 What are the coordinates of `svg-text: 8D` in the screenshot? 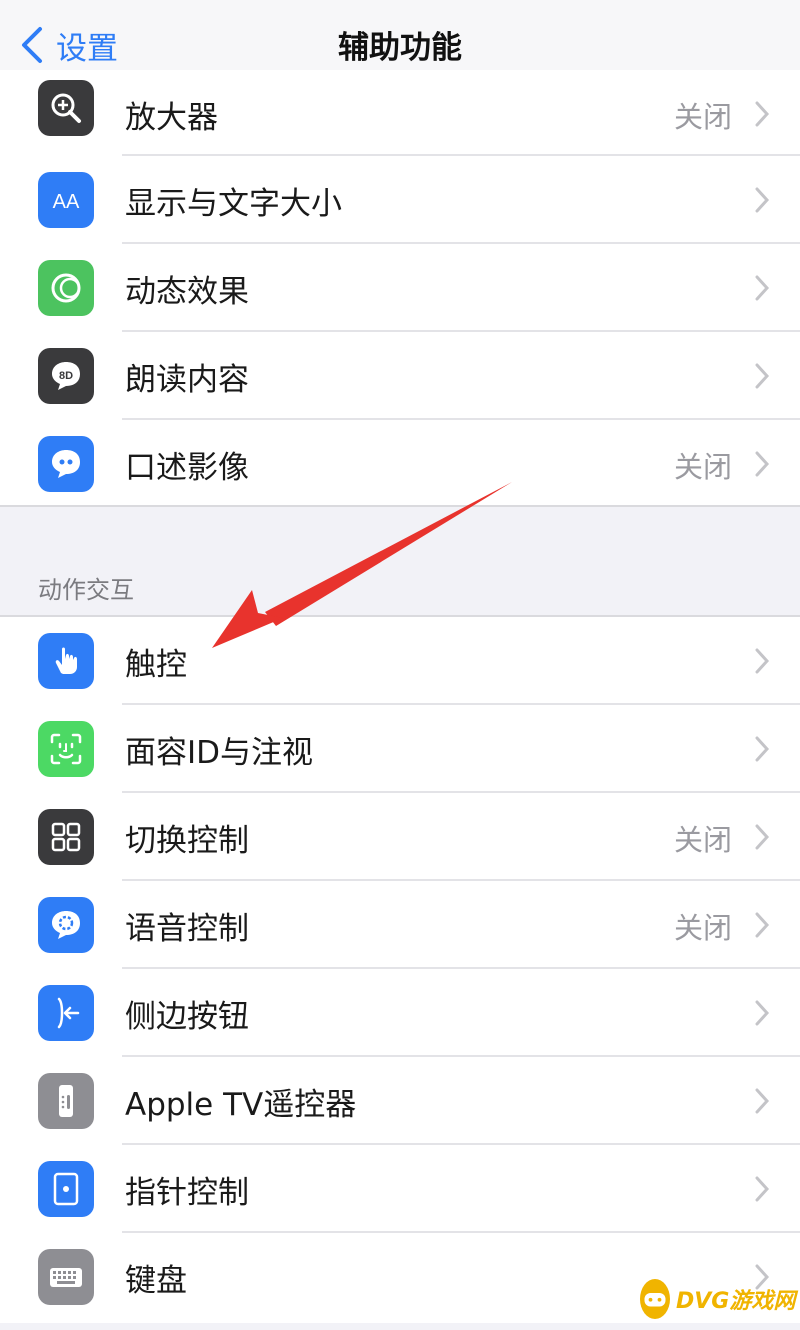 It's located at (66, 376).